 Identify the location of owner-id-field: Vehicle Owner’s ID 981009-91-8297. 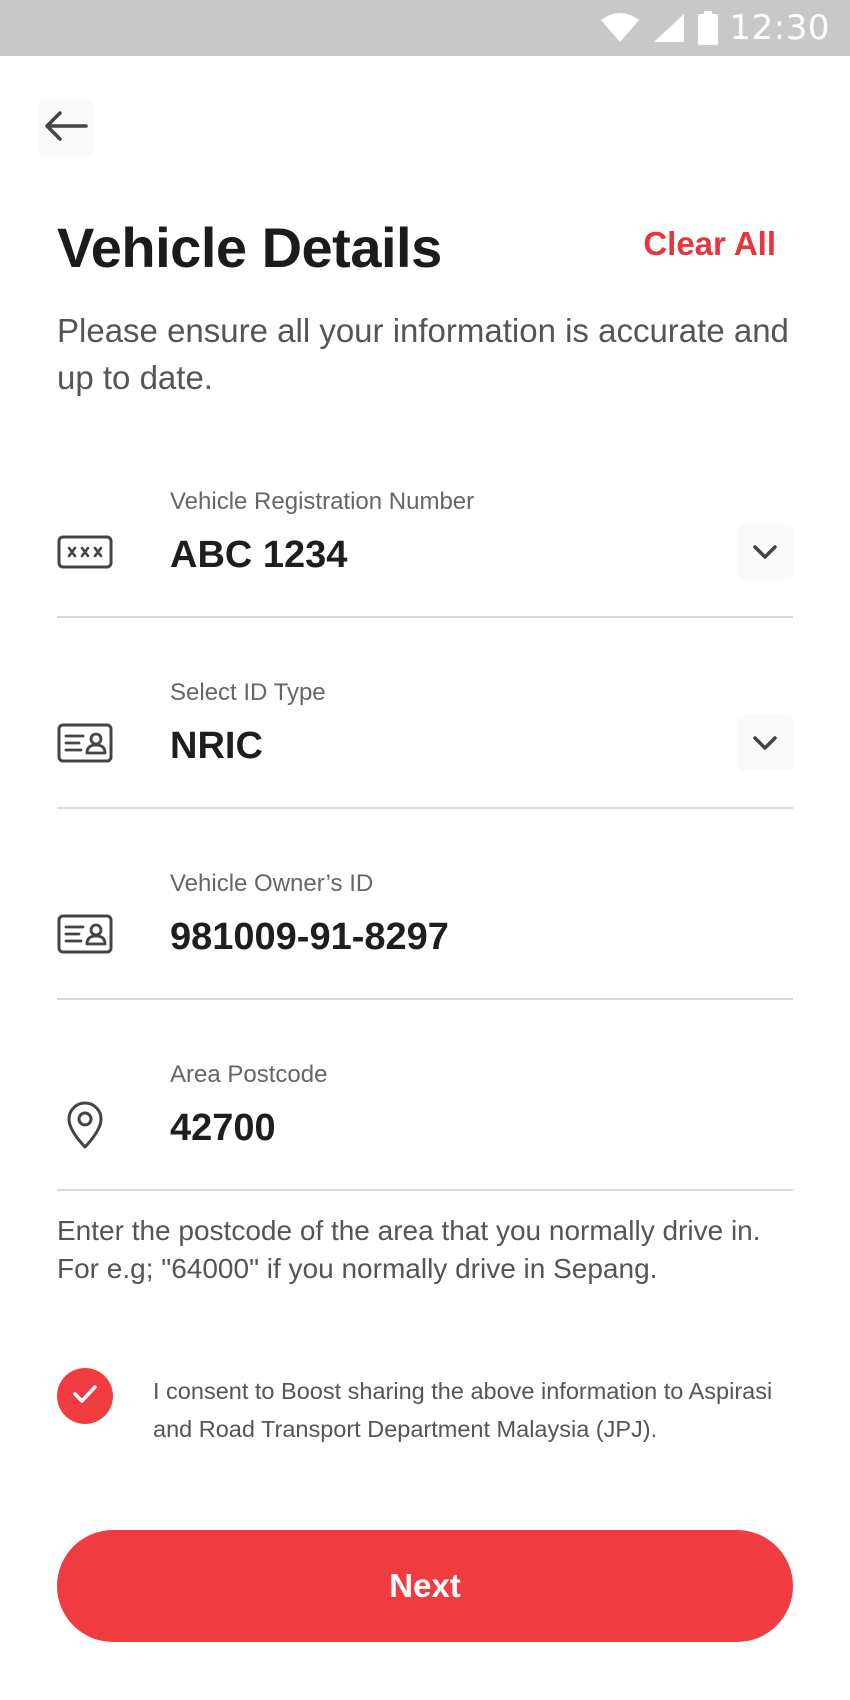
(425, 905).